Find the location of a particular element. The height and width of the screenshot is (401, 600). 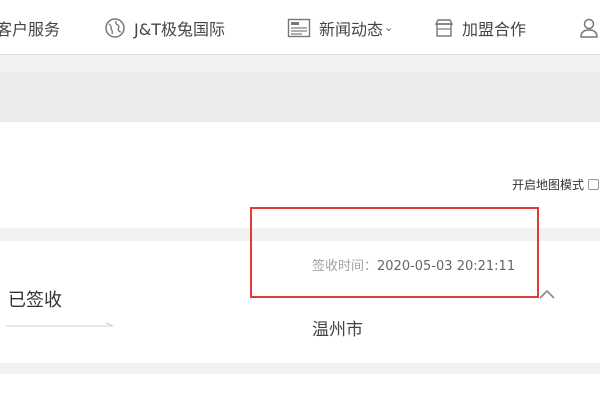

map-mode-checkbox is located at coordinates (593, 184).